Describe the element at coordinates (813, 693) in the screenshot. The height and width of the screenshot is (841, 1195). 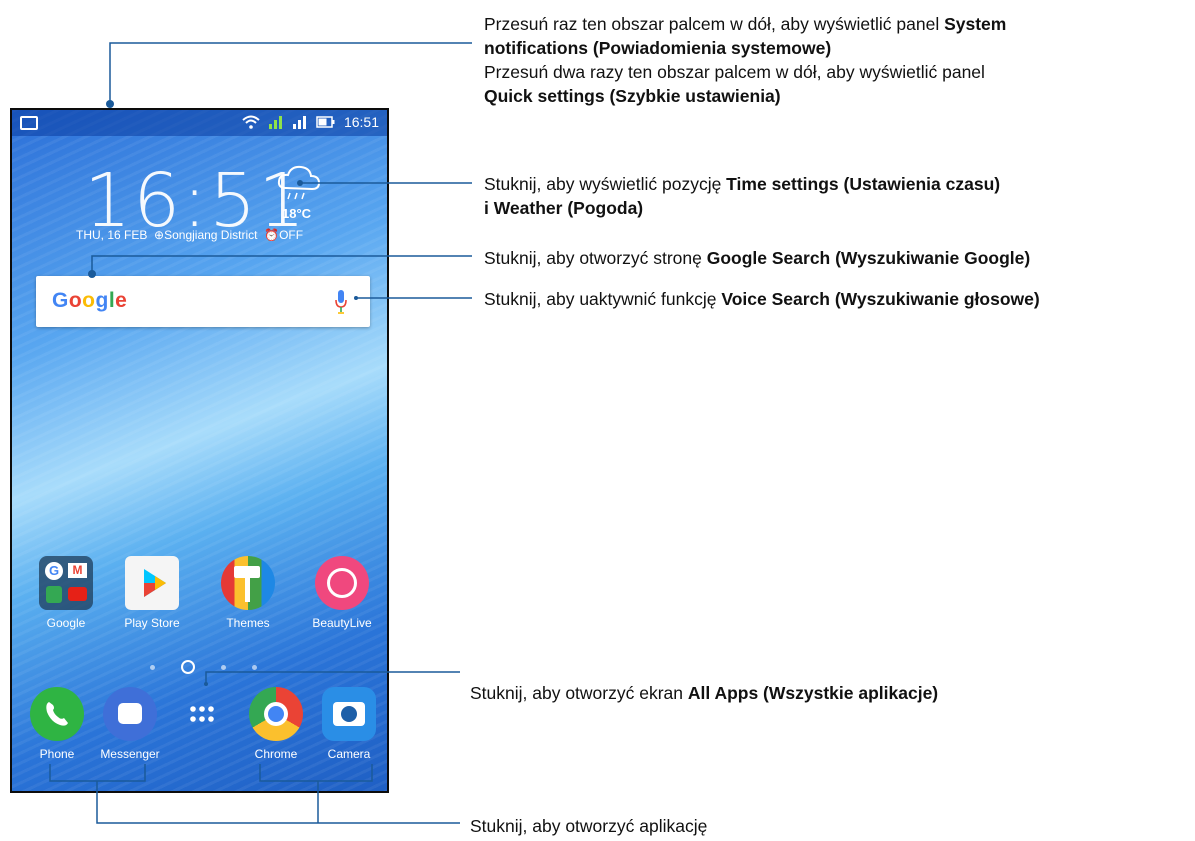
I see `annotation-bold: All Apps (Wszystkie aplikacje)` at that location.